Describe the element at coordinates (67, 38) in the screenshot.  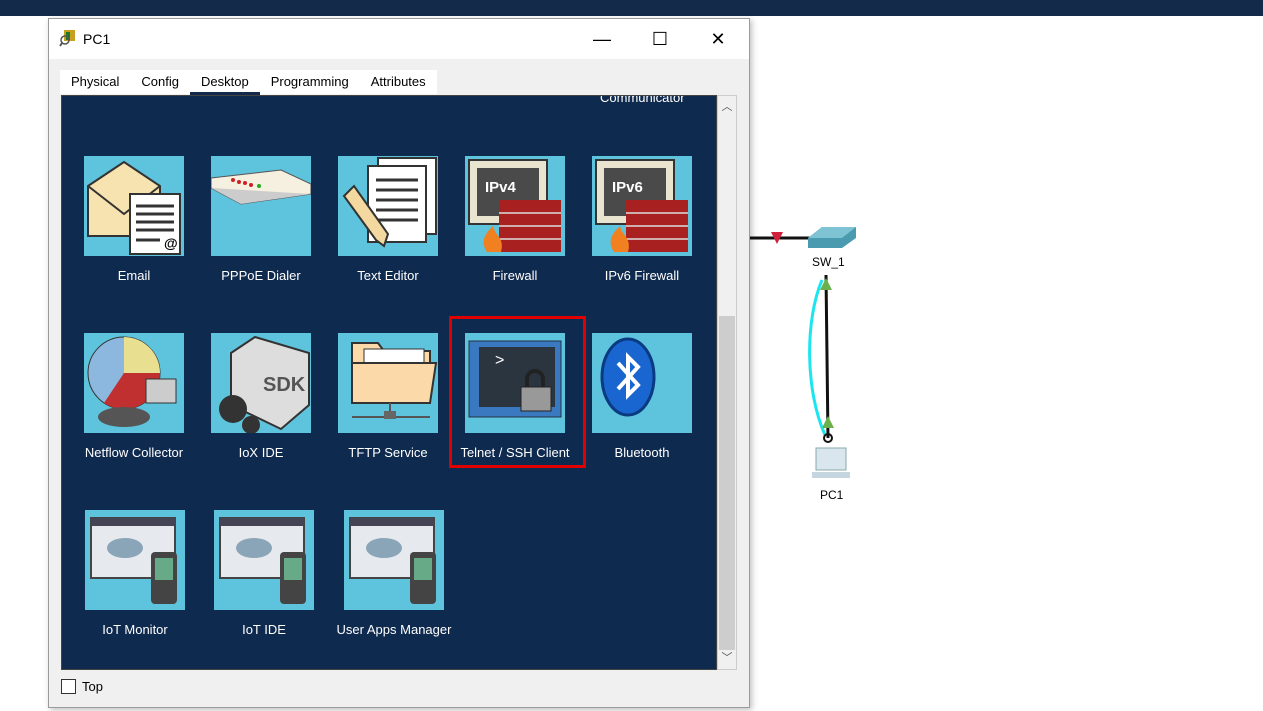
I see `pc-app-icon` at that location.